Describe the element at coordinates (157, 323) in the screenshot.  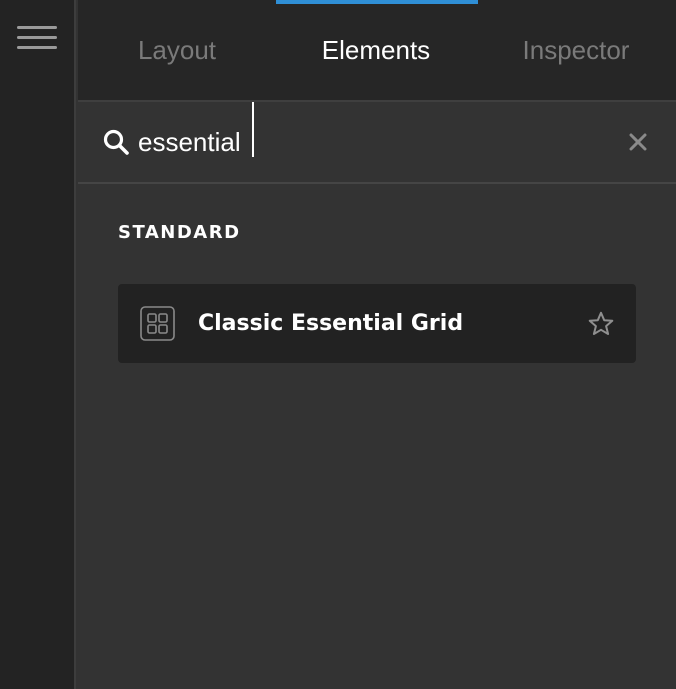
I see `grid-icon` at that location.